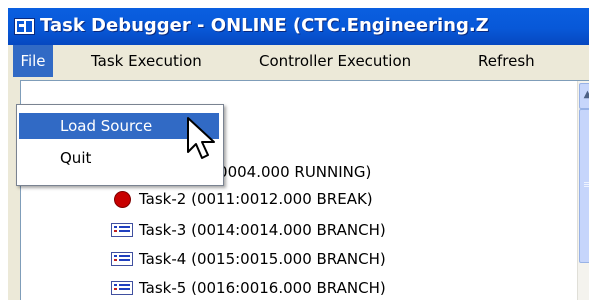  Describe the element at coordinates (256, 199) in the screenshot. I see `task-label: Task-2 (0011:0012.000 BREAK)` at that location.